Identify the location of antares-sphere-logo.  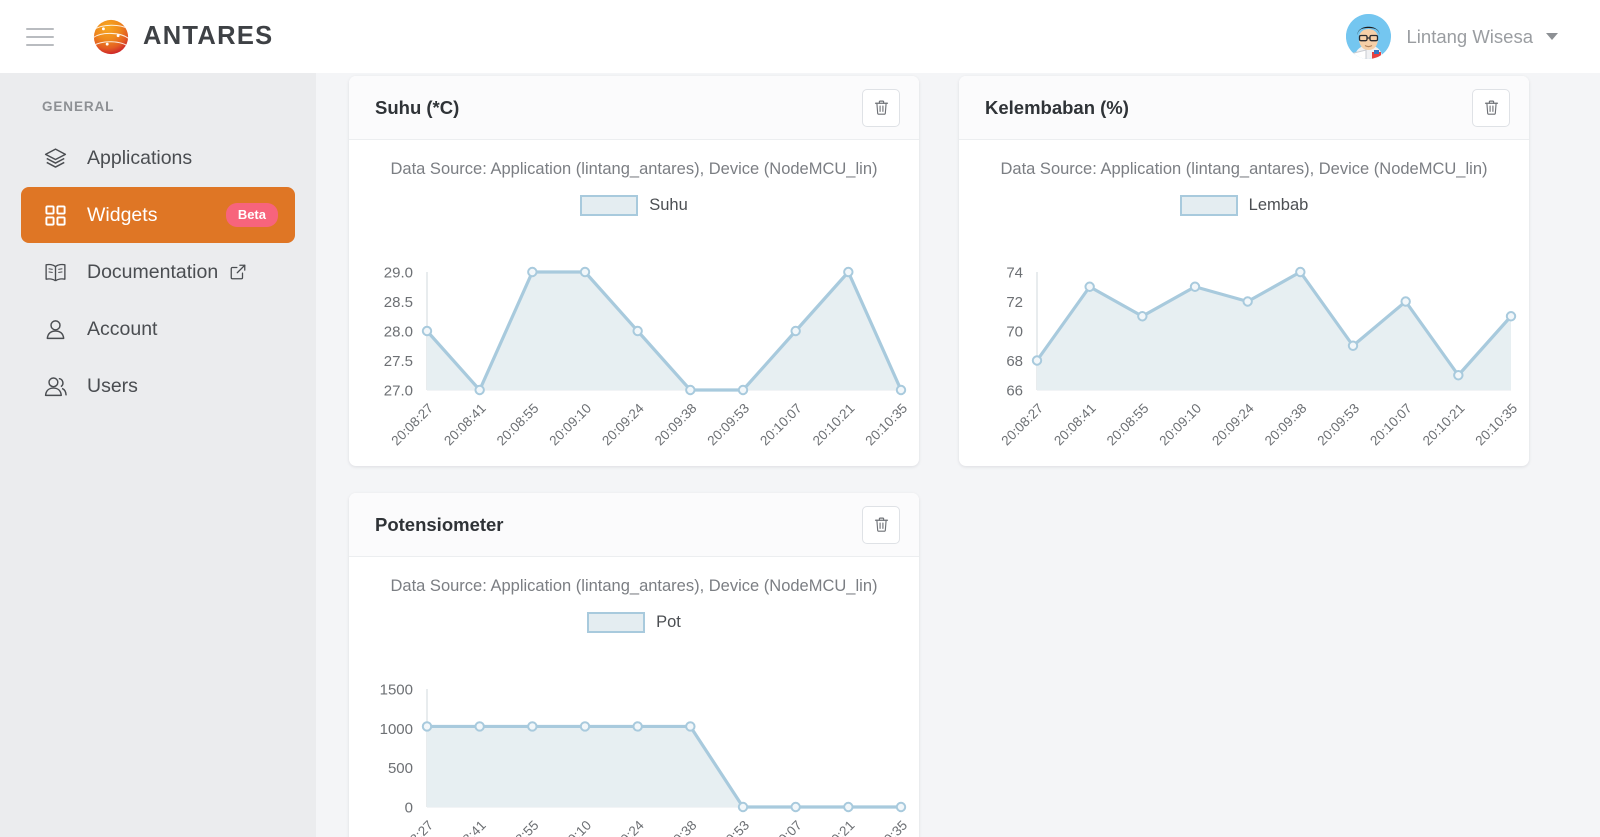
(111, 36).